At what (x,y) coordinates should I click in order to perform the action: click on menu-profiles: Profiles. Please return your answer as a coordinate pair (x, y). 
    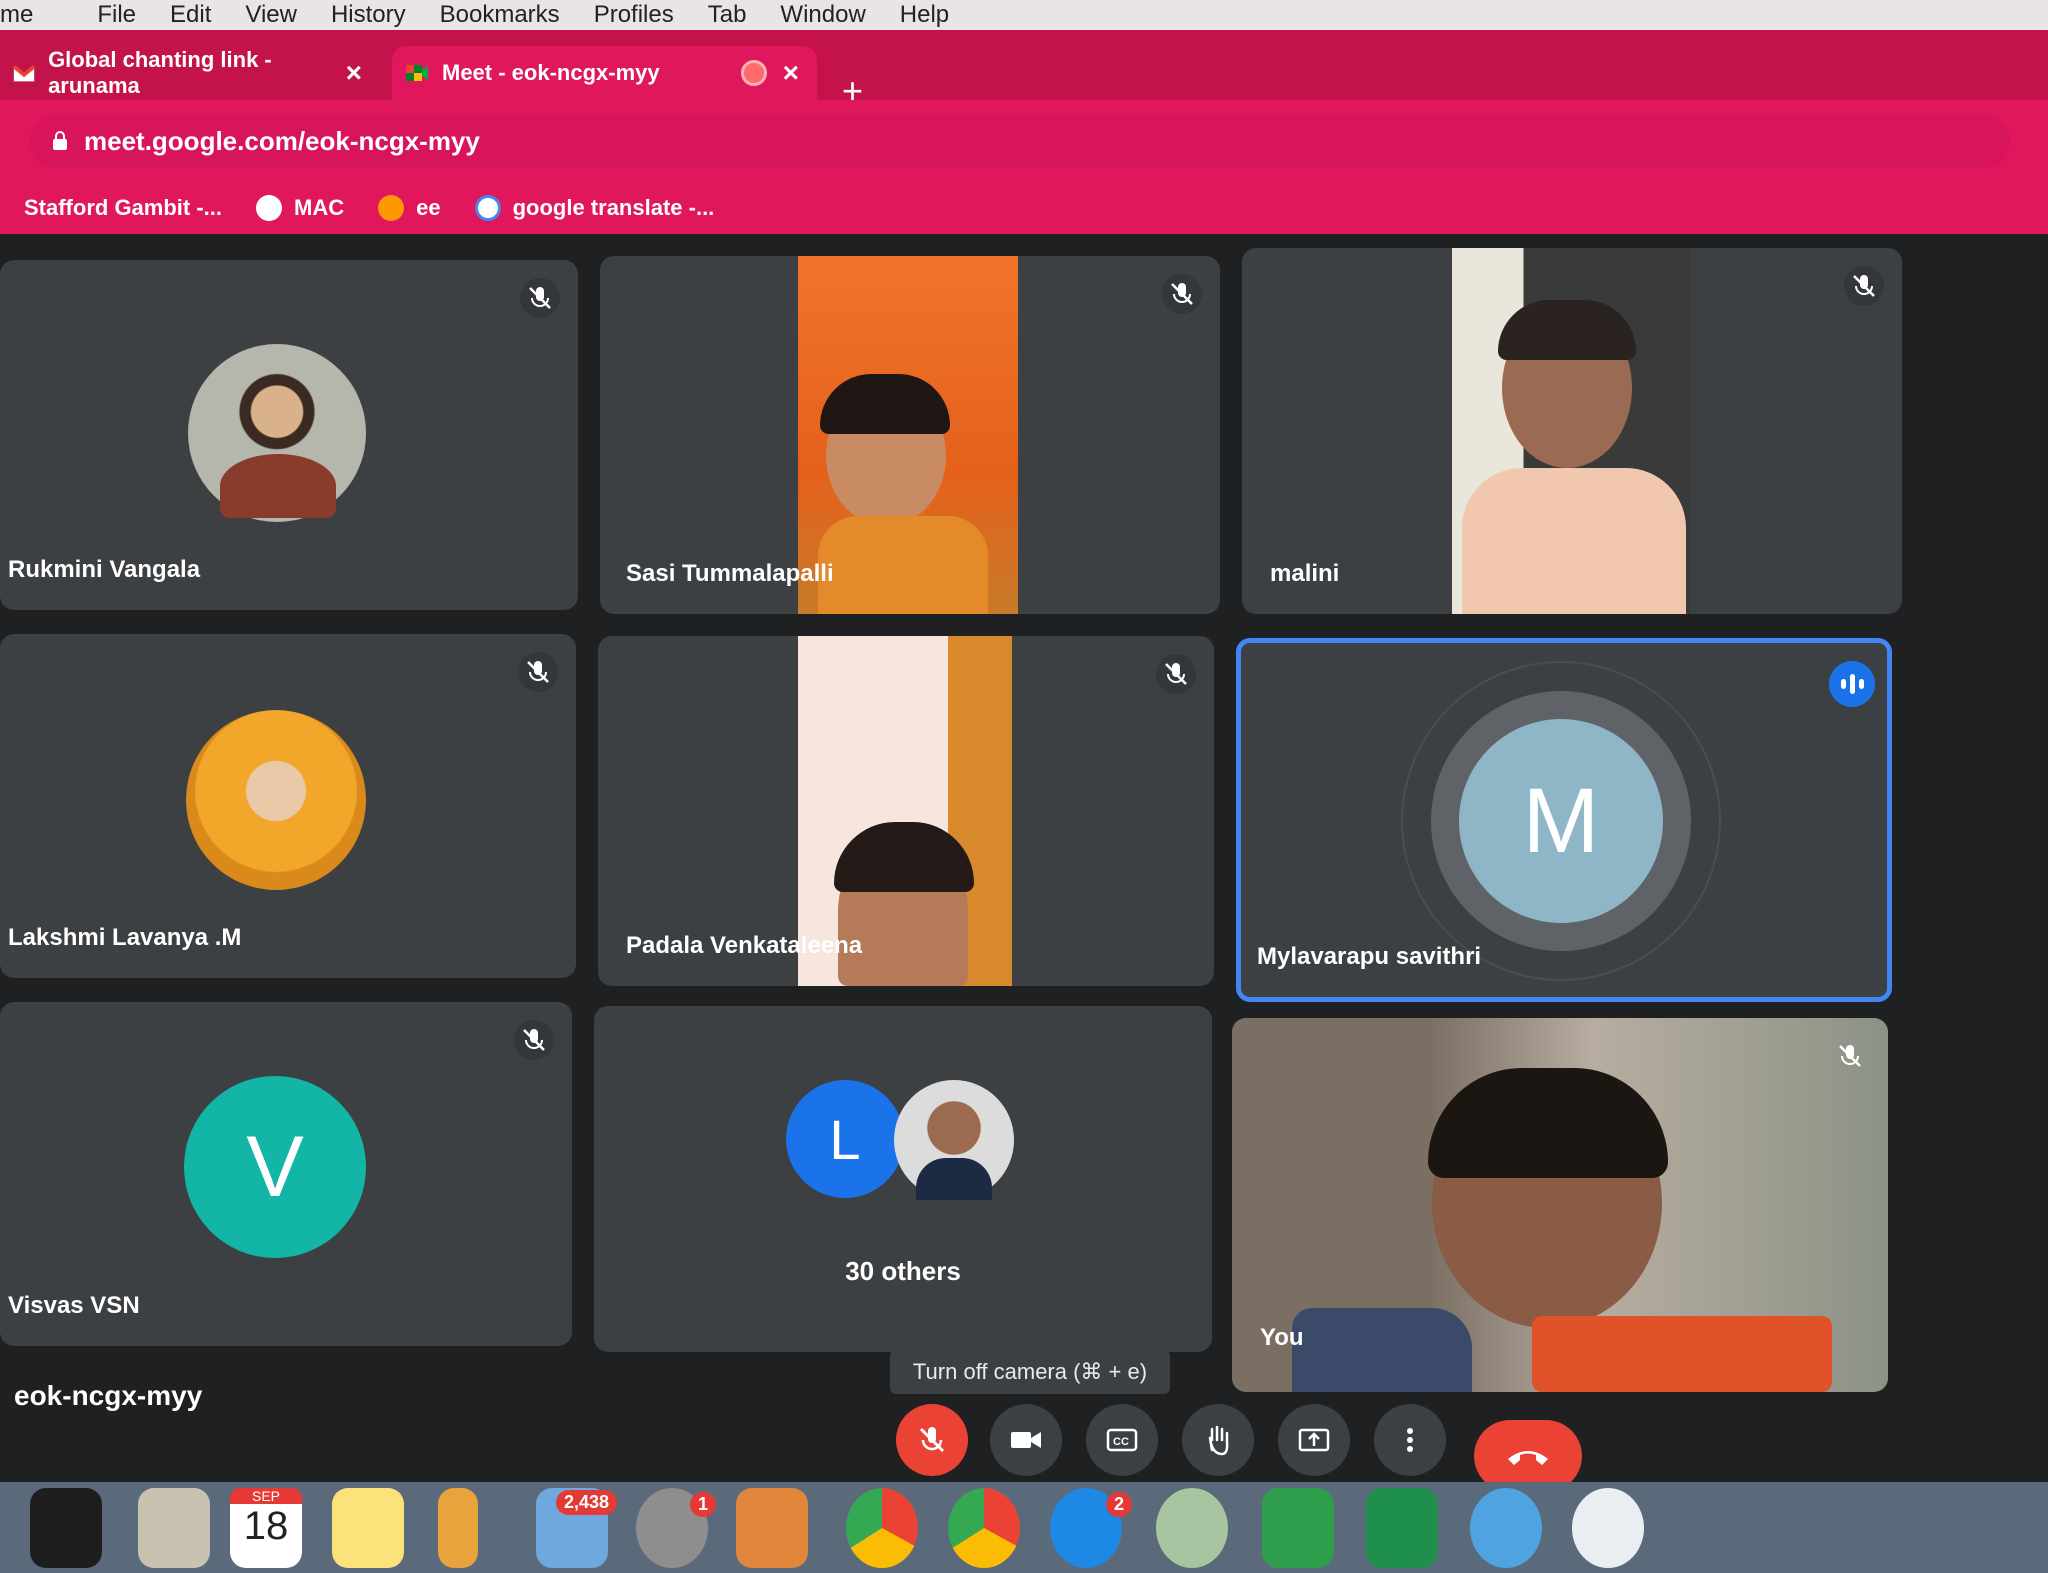
    Looking at the image, I should click on (634, 15).